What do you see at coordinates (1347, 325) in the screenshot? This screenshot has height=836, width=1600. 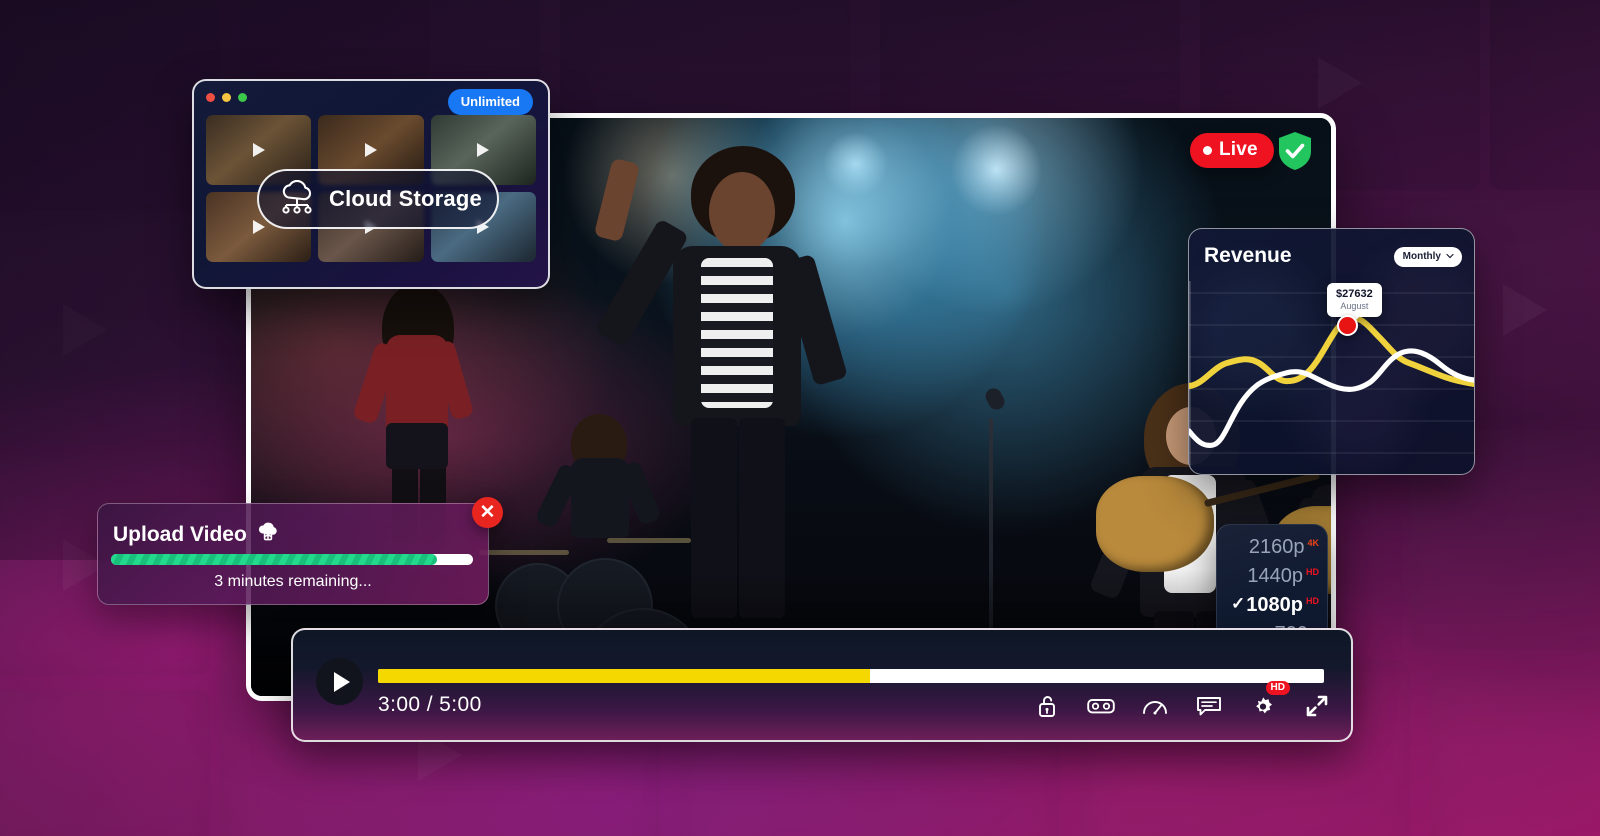 I see `revenue-peak-marker` at bounding box center [1347, 325].